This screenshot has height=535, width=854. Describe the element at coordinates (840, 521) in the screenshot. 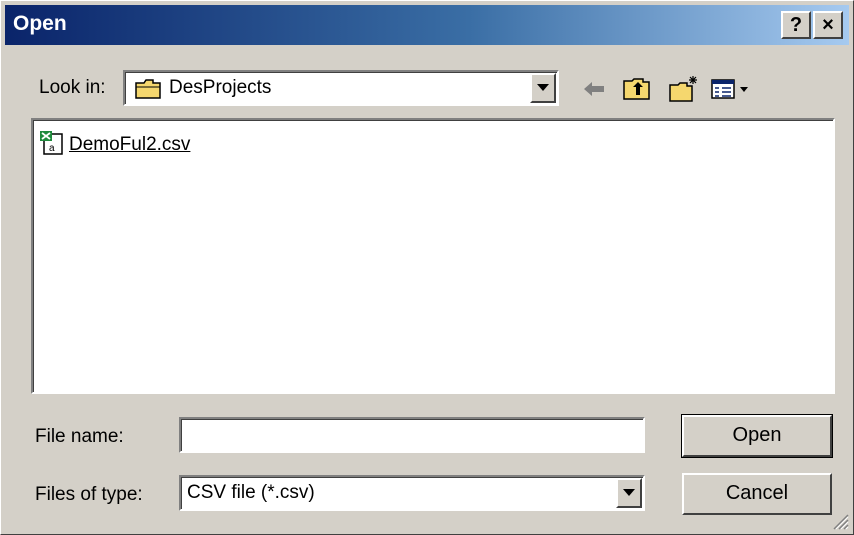

I see `resize-grip-icon` at that location.